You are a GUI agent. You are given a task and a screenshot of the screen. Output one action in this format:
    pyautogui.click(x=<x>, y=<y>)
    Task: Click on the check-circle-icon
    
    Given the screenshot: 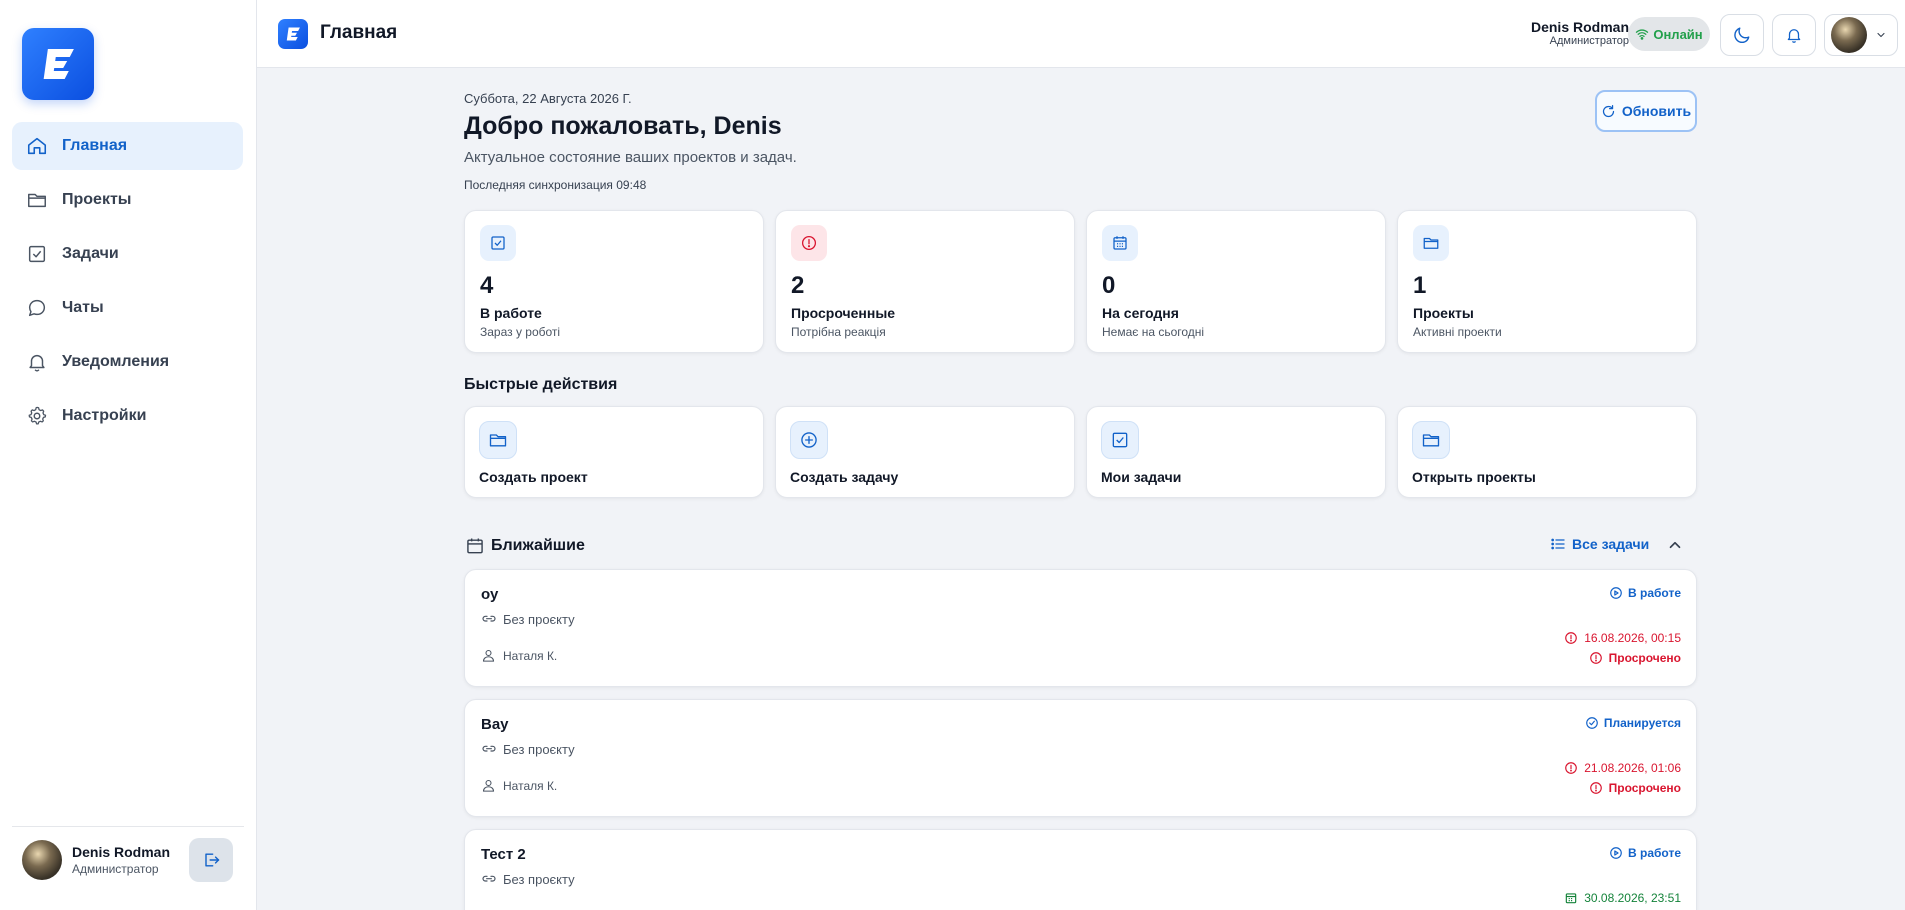 What is the action you would take?
    pyautogui.click(x=1592, y=723)
    